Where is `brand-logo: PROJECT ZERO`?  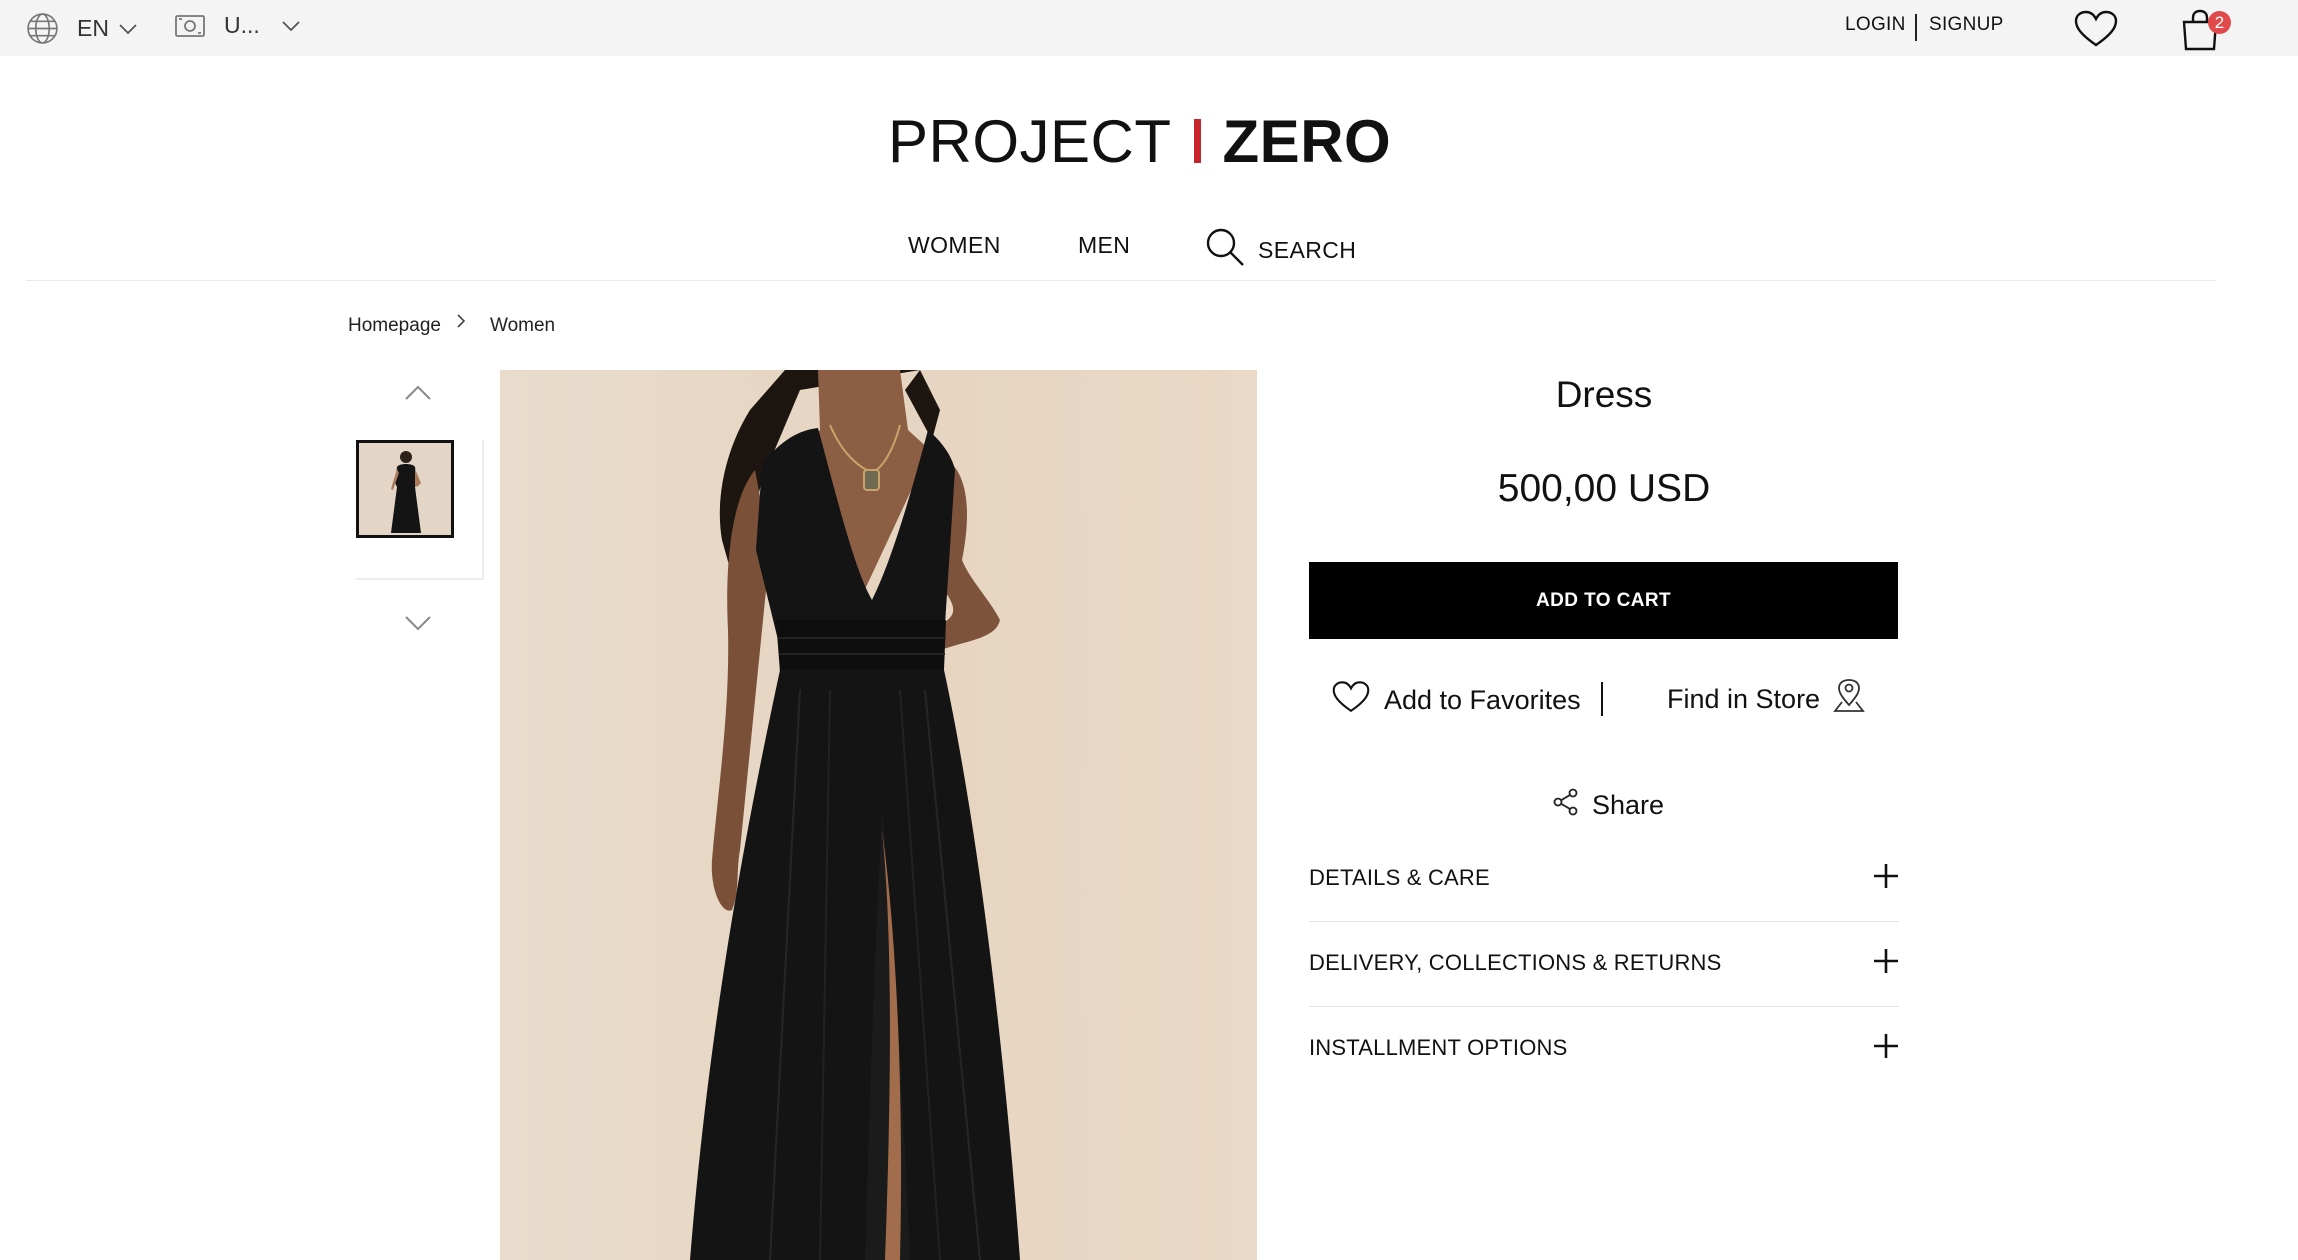
brand-logo: PROJECT ZERO is located at coordinates (1139, 141).